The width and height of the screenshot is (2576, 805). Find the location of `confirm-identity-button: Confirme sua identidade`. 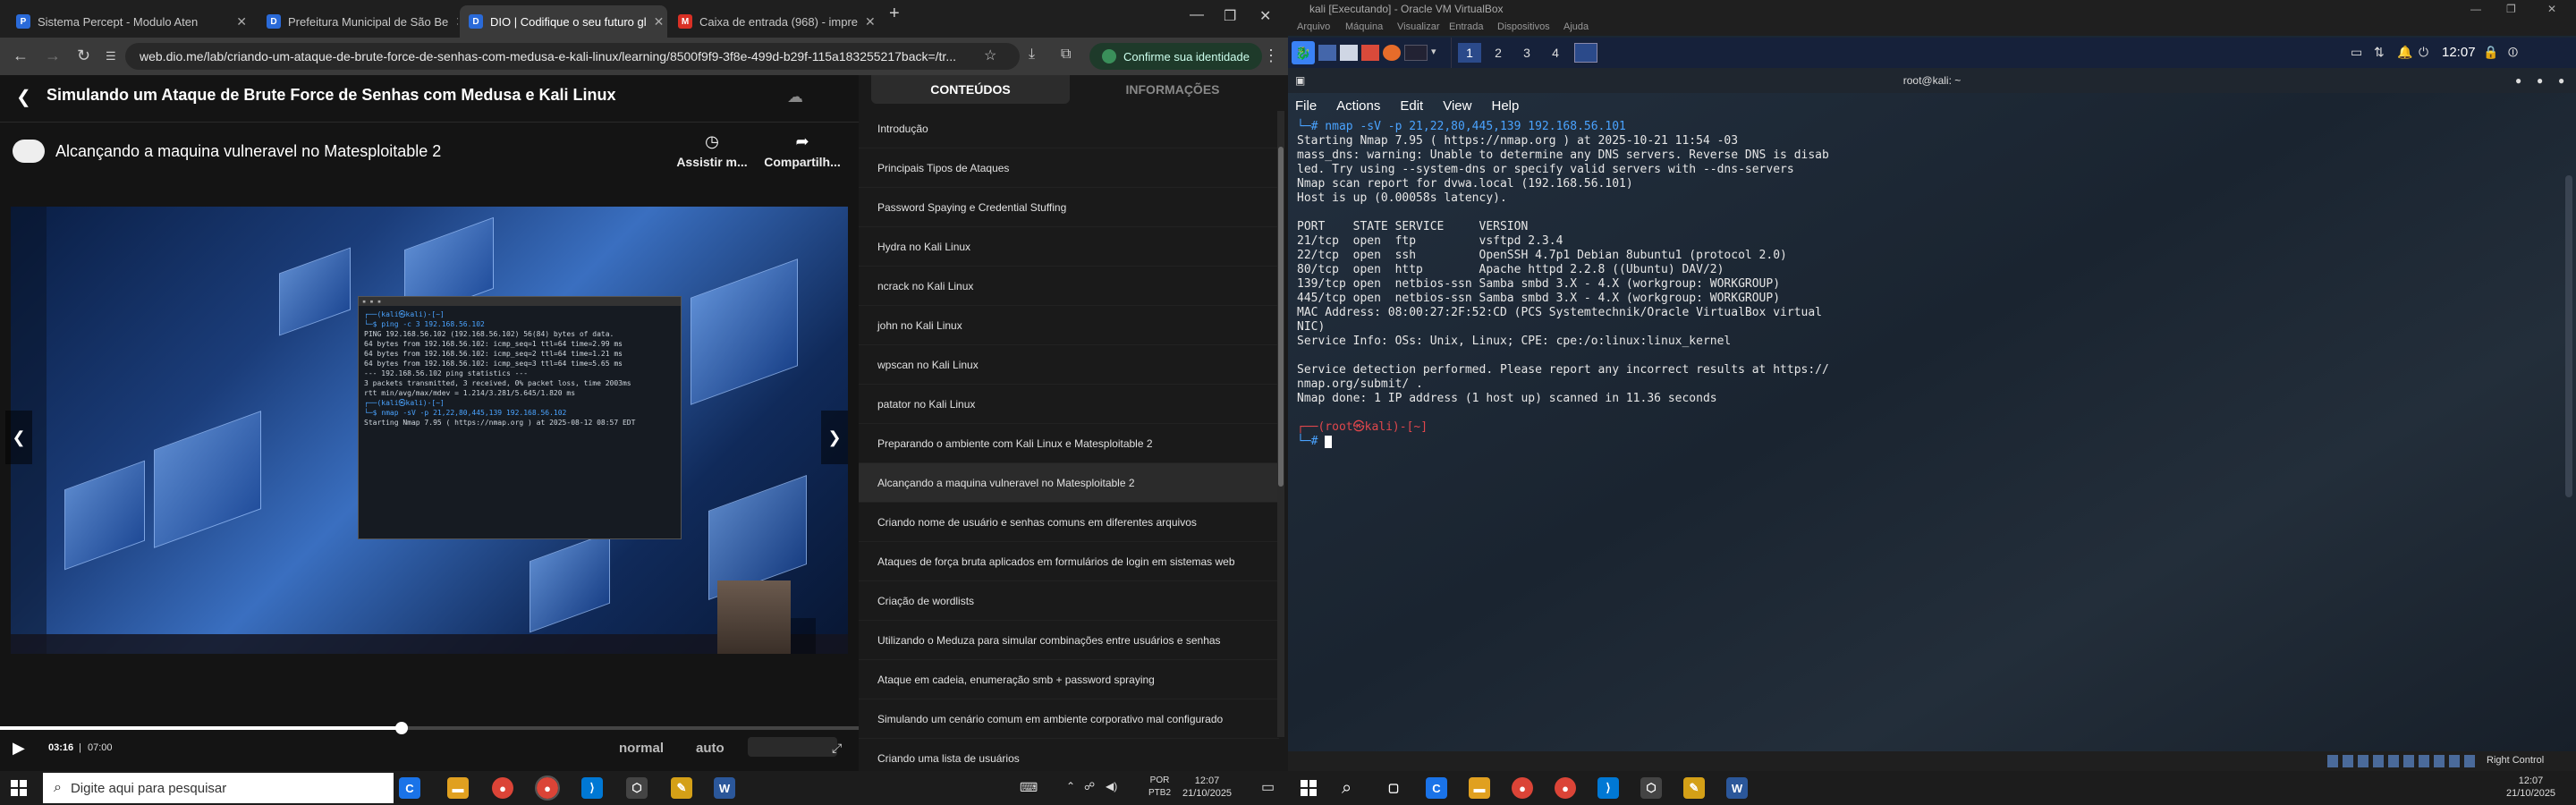

confirm-identity-button: Confirme sua identidade is located at coordinates (1175, 56).